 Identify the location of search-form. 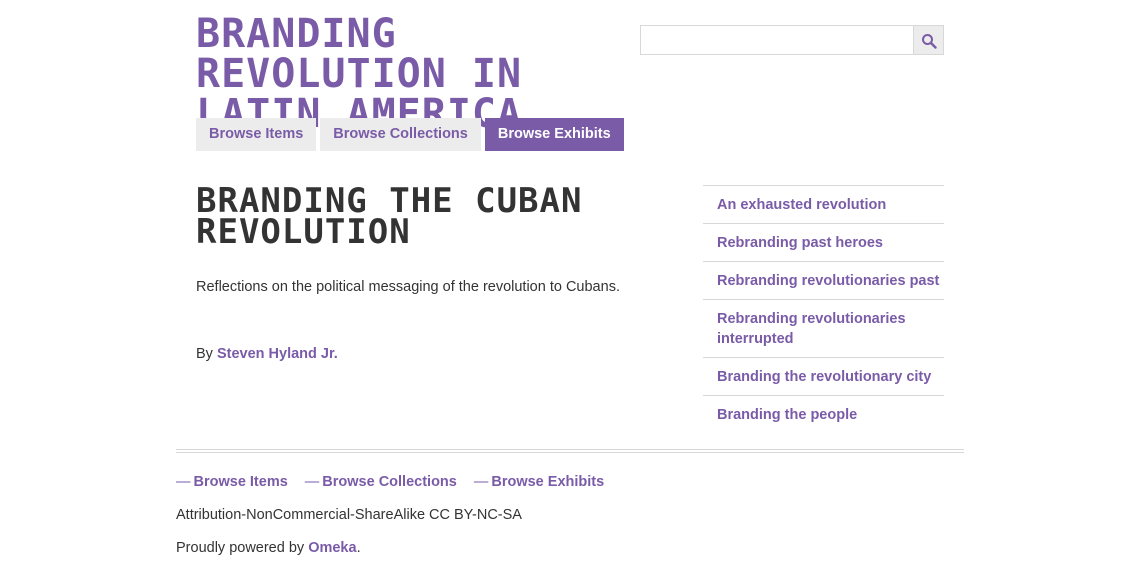
(792, 40).